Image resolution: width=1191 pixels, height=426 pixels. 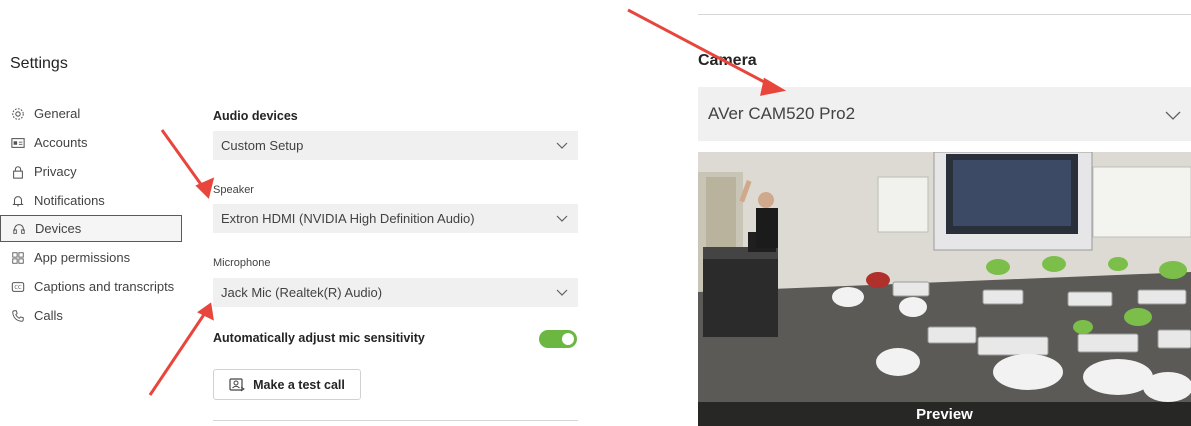 I want to click on arrow-to-microphone, so click(x=177, y=354).